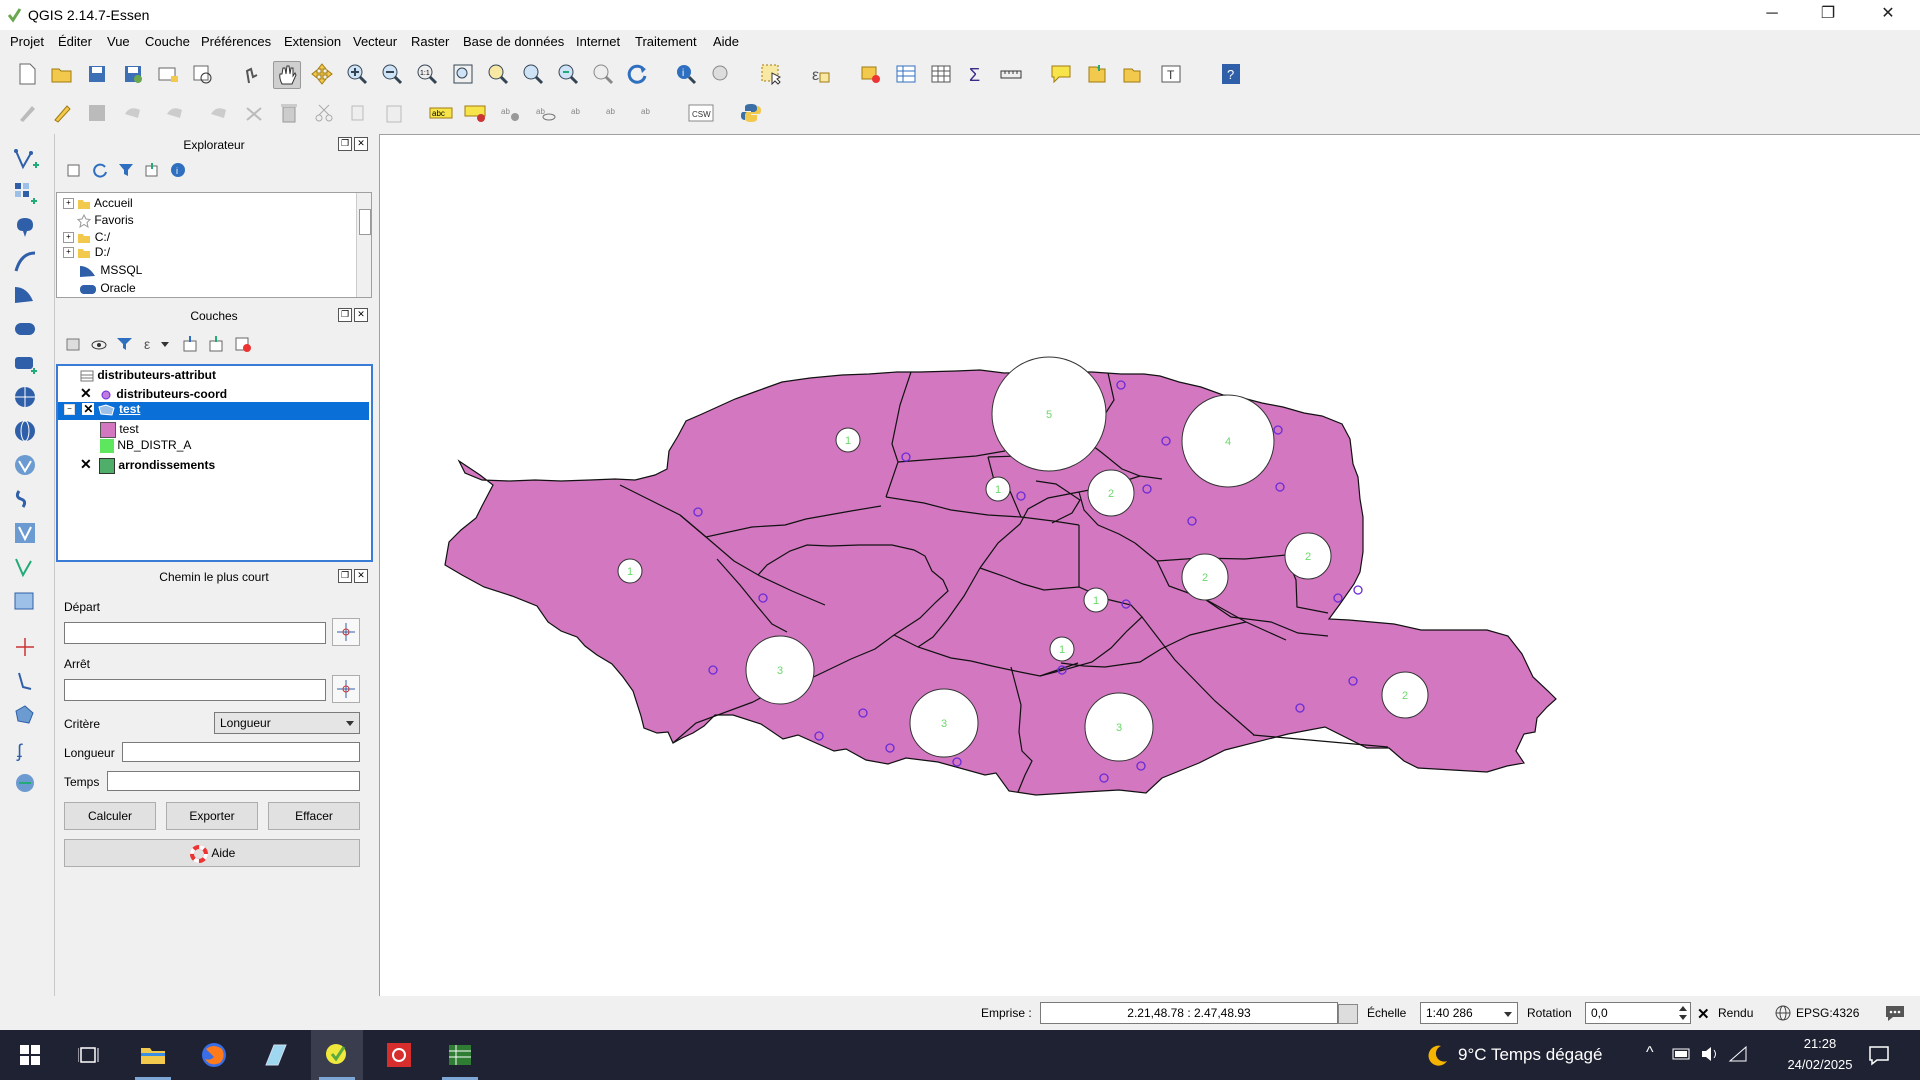 The image size is (1920, 1080). What do you see at coordinates (98, 204) in the screenshot?
I see `browser-item-accueil: + Accueil` at bounding box center [98, 204].